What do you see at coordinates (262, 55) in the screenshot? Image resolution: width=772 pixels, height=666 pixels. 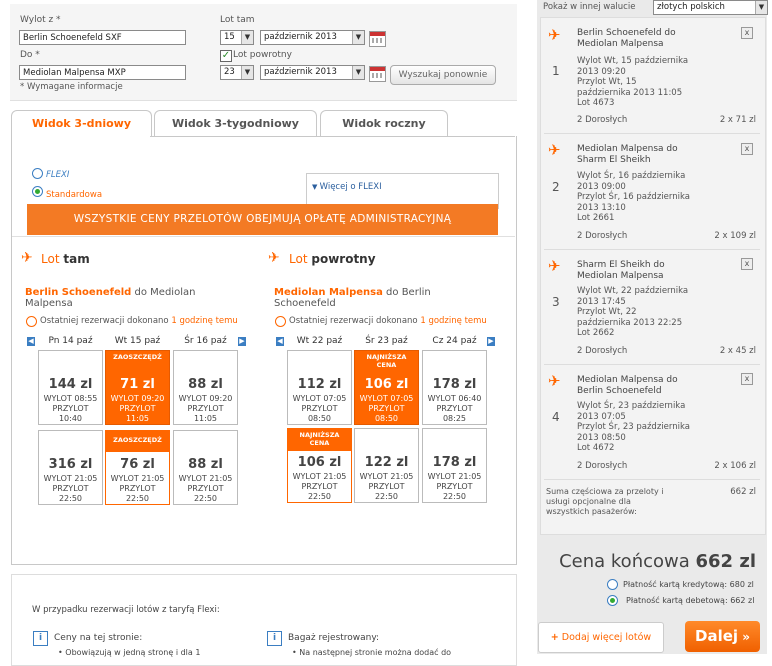 I see `return-checkbox-label: Lot powrotny` at bounding box center [262, 55].